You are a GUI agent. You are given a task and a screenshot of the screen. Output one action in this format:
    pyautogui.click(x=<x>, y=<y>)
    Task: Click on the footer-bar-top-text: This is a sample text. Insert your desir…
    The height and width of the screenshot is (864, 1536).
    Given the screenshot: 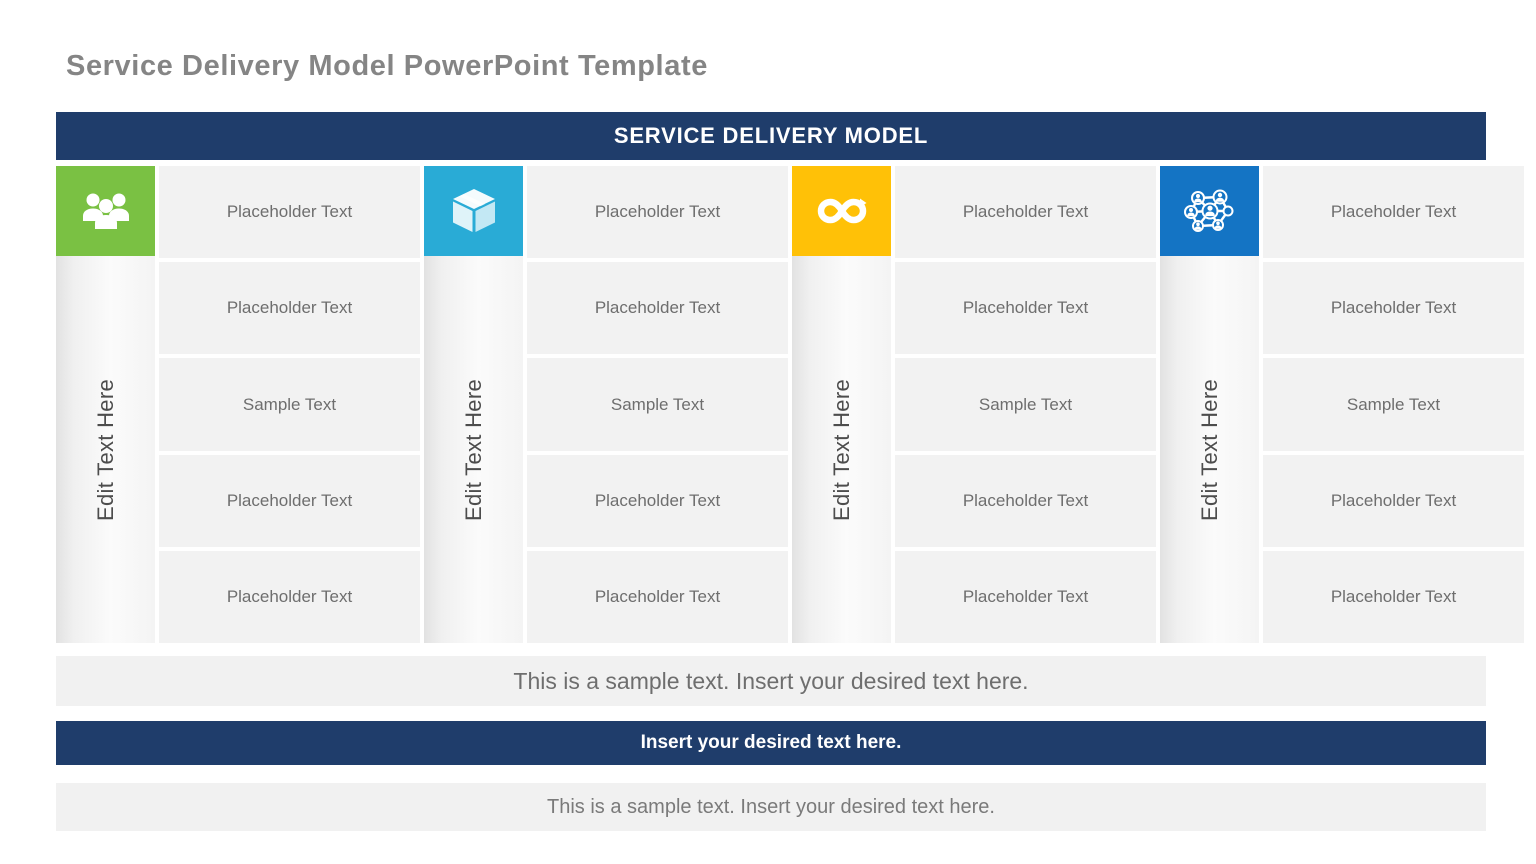 What is the action you would take?
    pyautogui.click(x=771, y=680)
    